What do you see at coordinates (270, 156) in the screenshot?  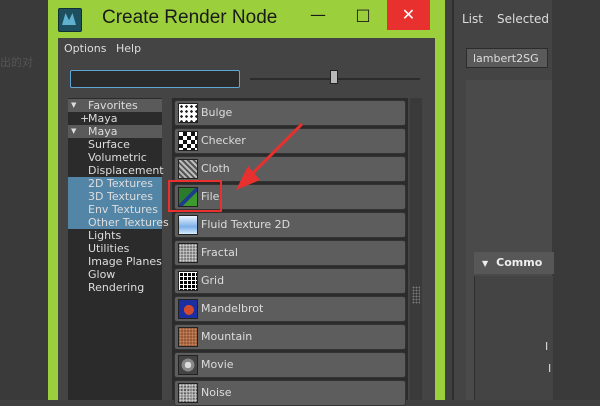 I see `annotation-arrow-icon` at bounding box center [270, 156].